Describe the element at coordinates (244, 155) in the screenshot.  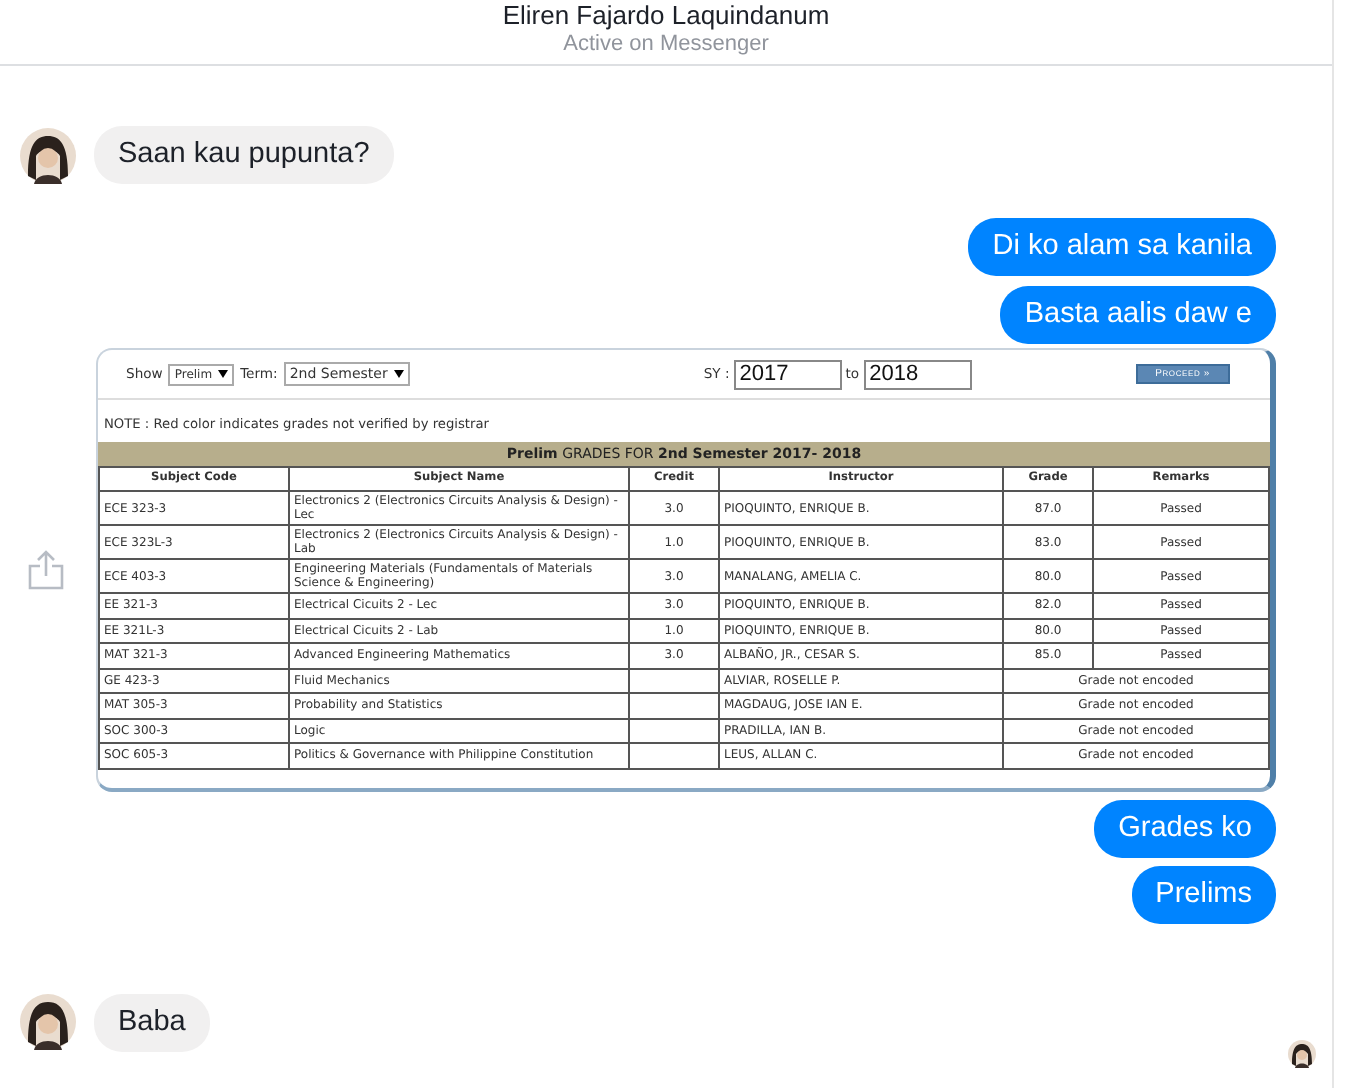
I see `message-bubble: Saan kau pupunta?` at that location.